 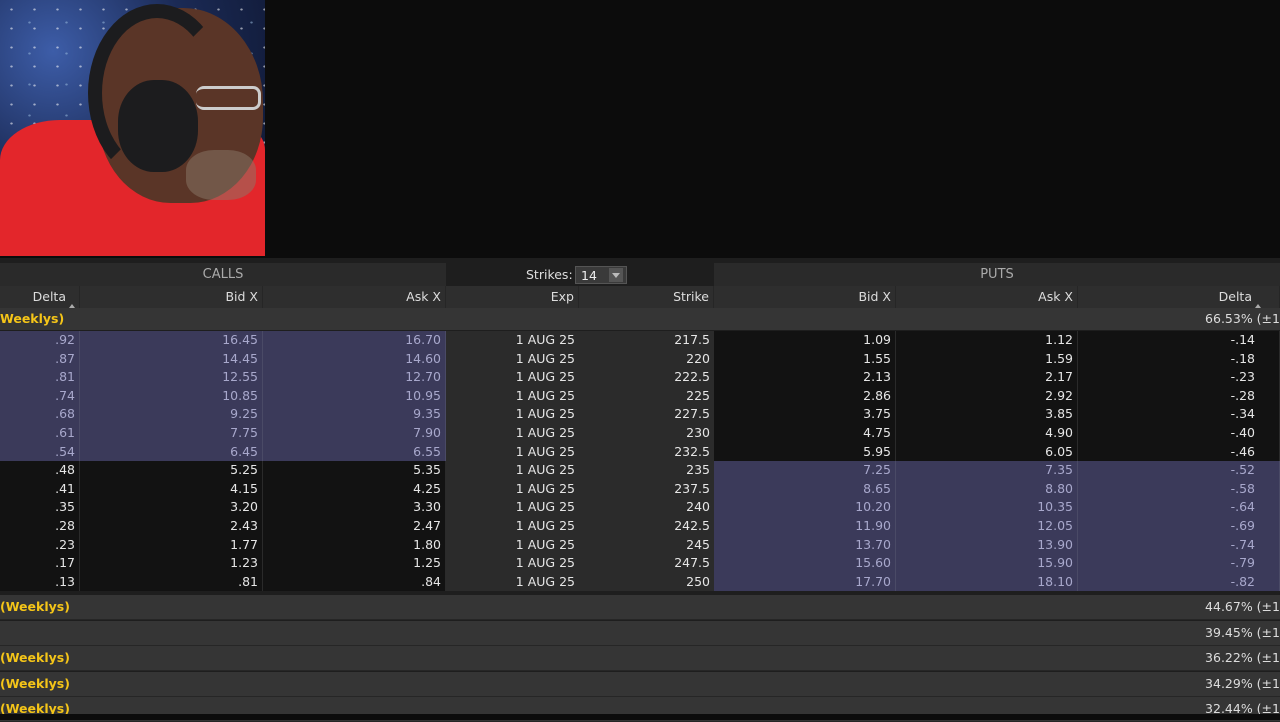 What do you see at coordinates (987, 470) in the screenshot?
I see `put-ask-cell: 7.35` at bounding box center [987, 470].